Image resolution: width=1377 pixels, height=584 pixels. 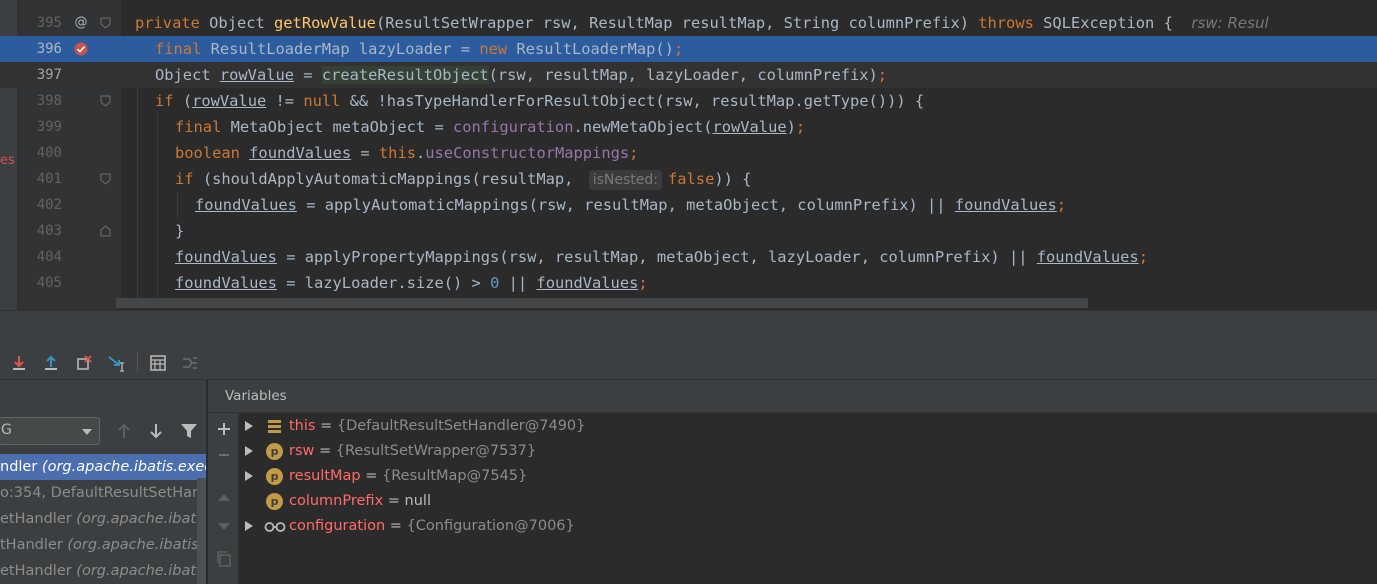 I want to click on variables-side-toolbar, so click(x=223, y=498).